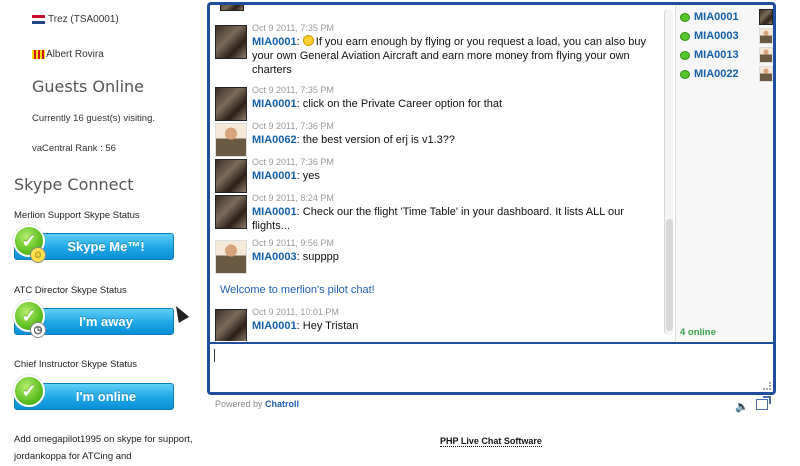  Describe the element at coordinates (38, 19) in the screenshot. I see `nl-flag-icon` at that location.